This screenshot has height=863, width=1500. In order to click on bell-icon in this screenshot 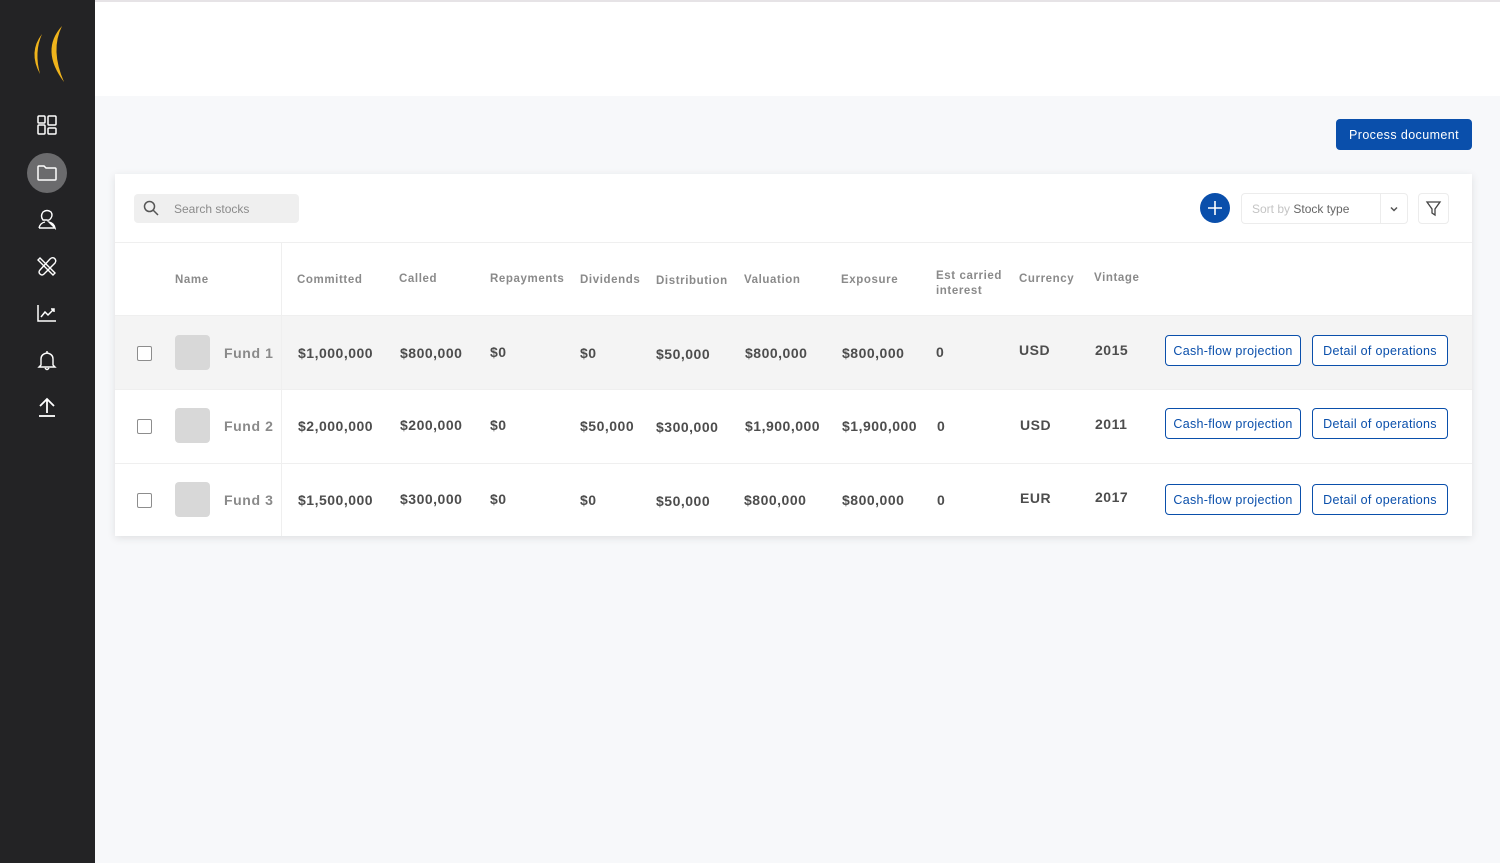, I will do `click(47, 361)`.